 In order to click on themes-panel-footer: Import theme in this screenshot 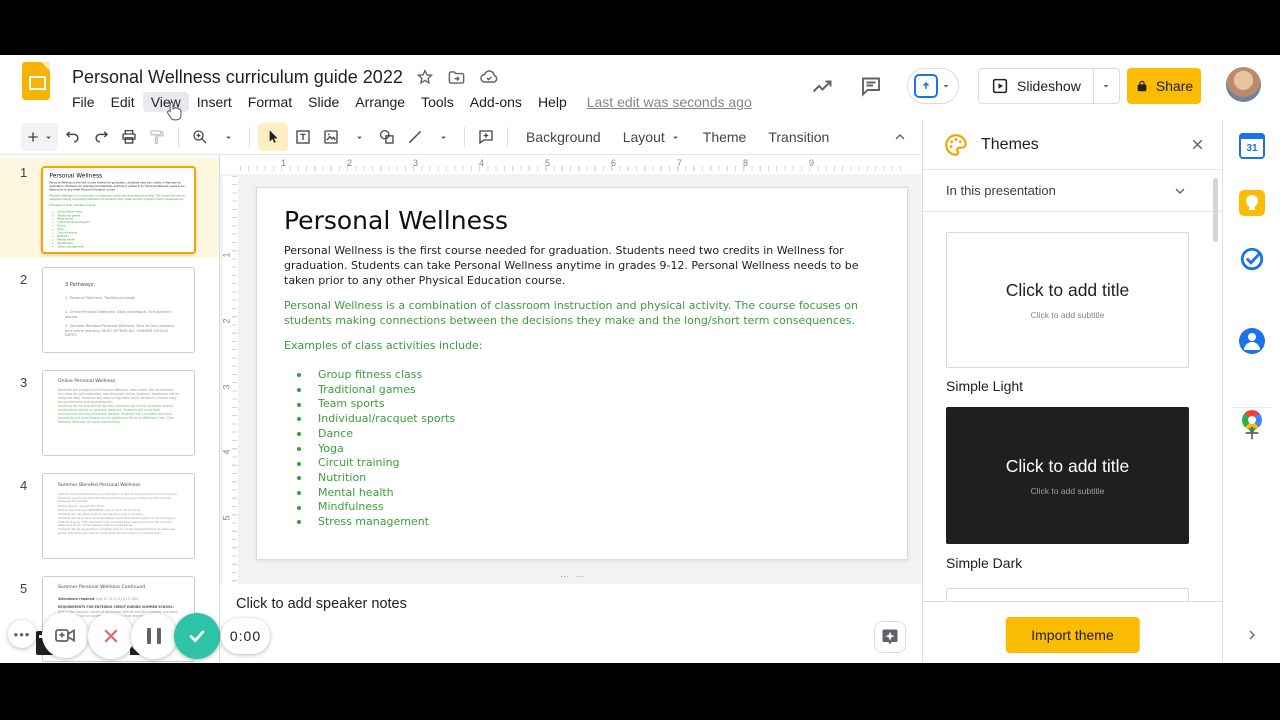, I will do `click(1072, 632)`.